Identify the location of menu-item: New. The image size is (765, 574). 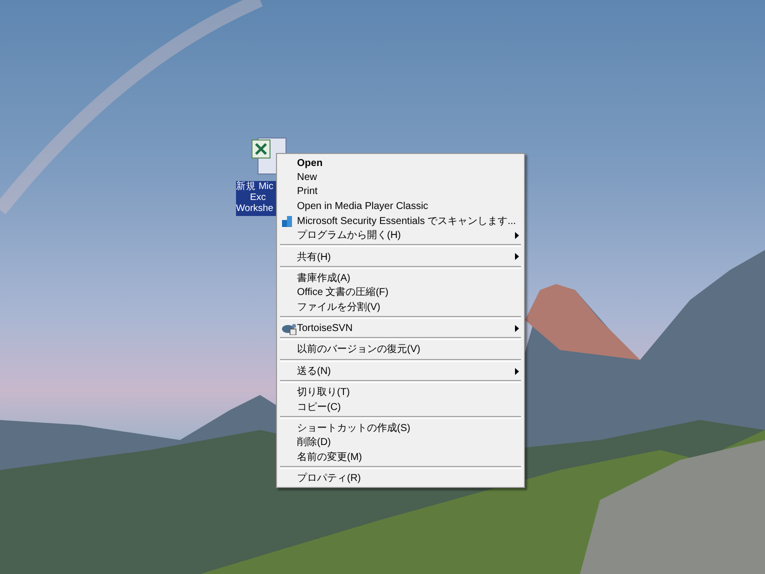
(400, 177).